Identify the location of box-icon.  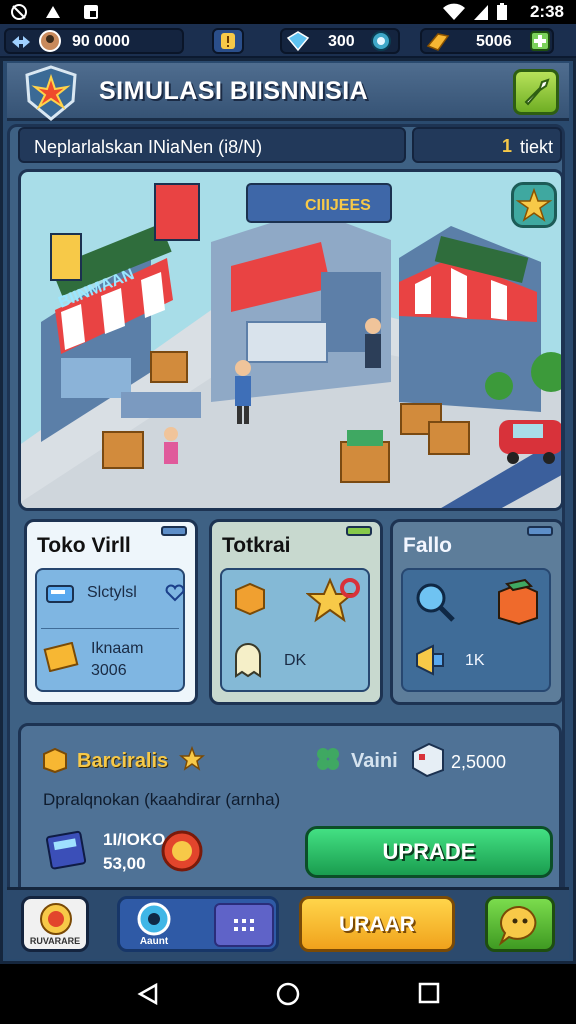
(518, 602).